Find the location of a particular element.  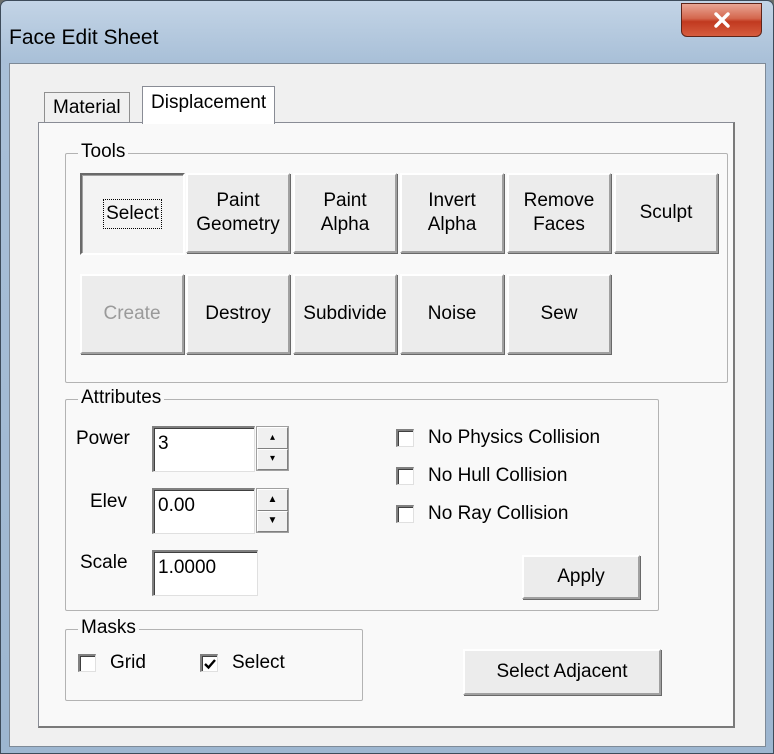

apply-button: Apply is located at coordinates (581, 577).